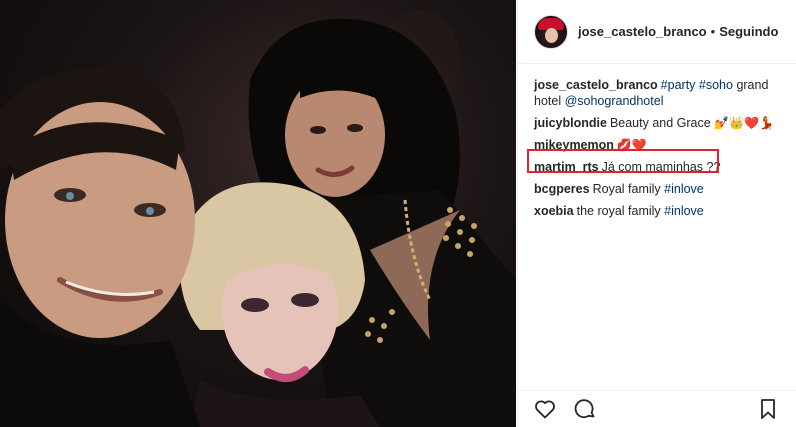  Describe the element at coordinates (748, 31) in the screenshot. I see `following-button: Seguindo` at that location.